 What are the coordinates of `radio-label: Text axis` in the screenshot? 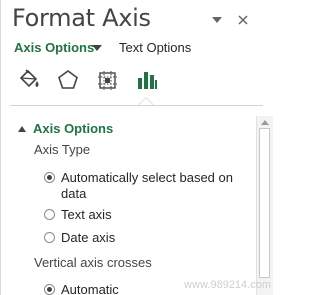 It's located at (86, 214).